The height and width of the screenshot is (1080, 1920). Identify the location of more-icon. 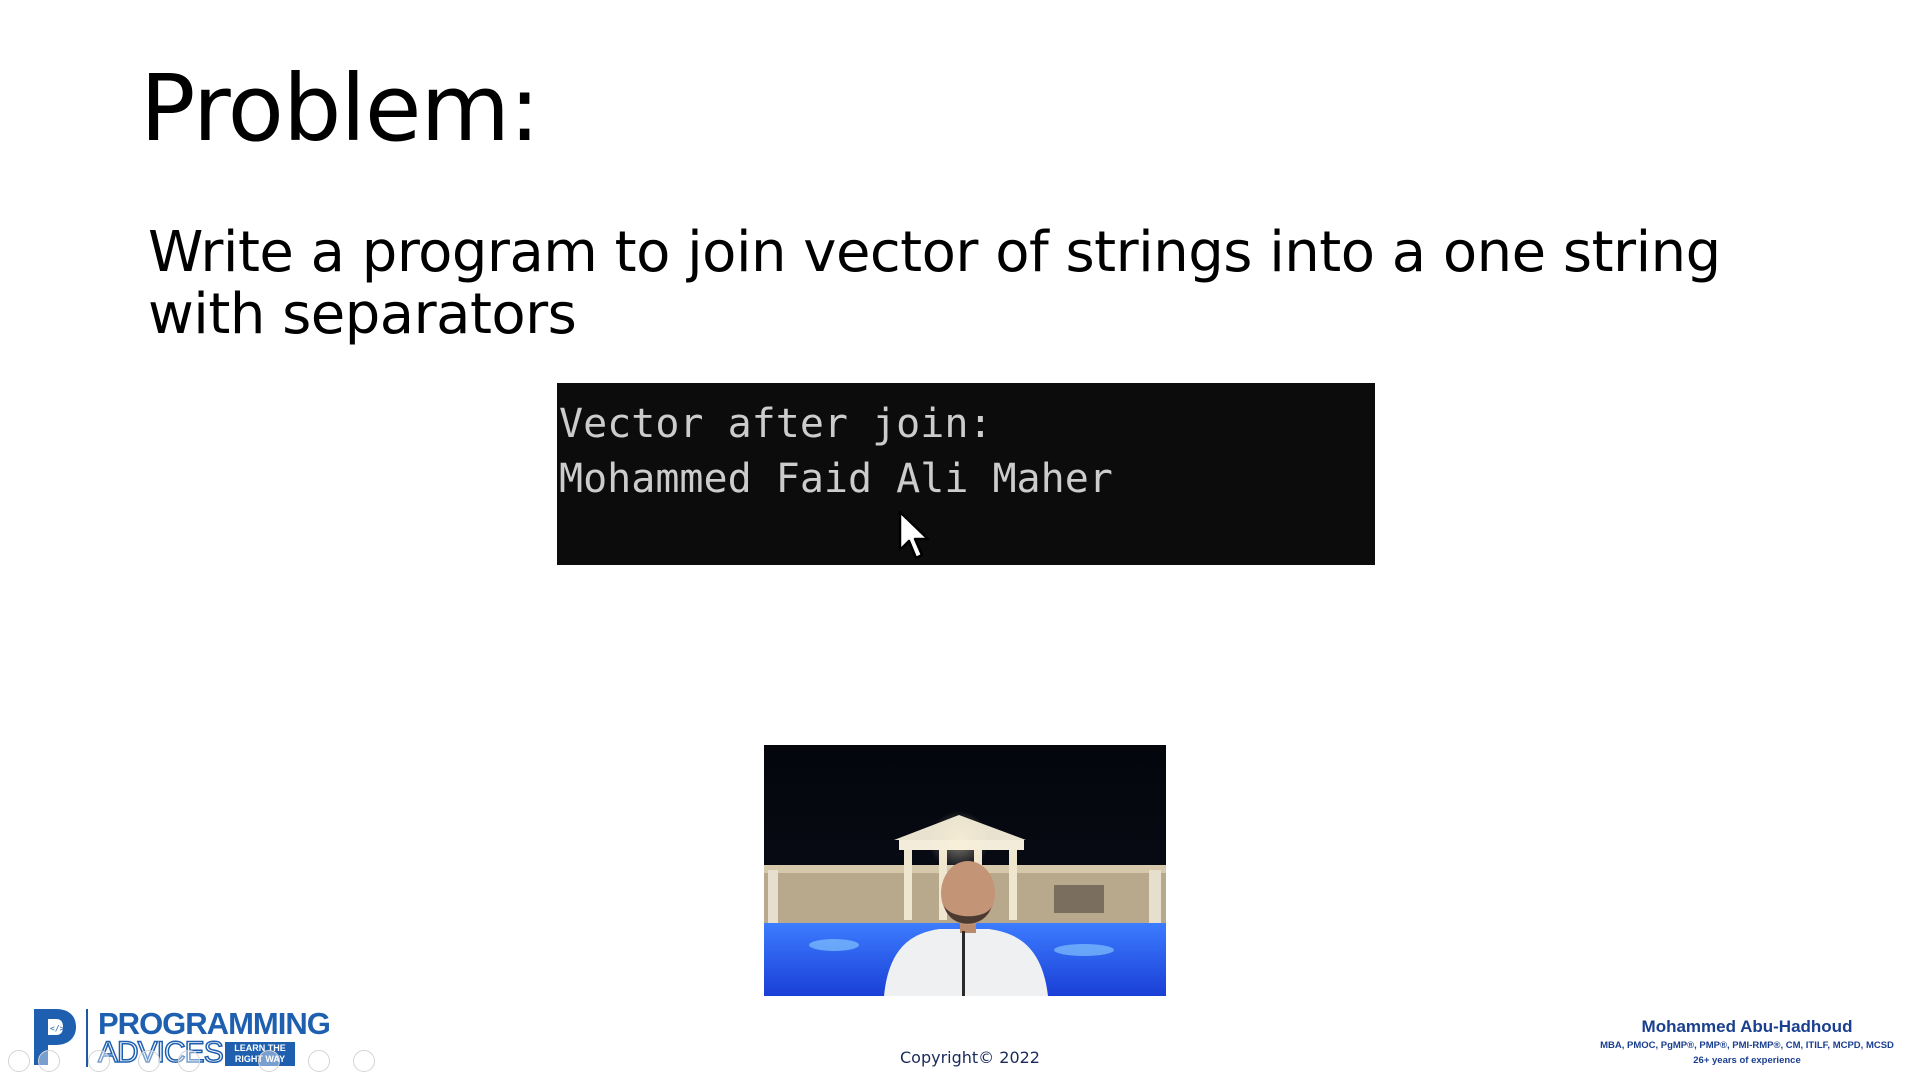
(364, 1061).